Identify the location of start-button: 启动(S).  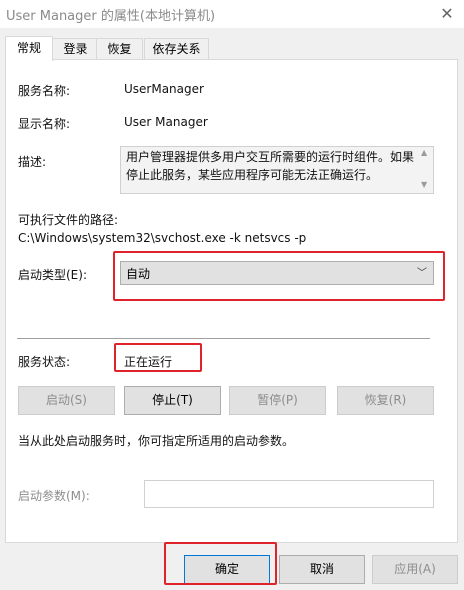
(66, 400).